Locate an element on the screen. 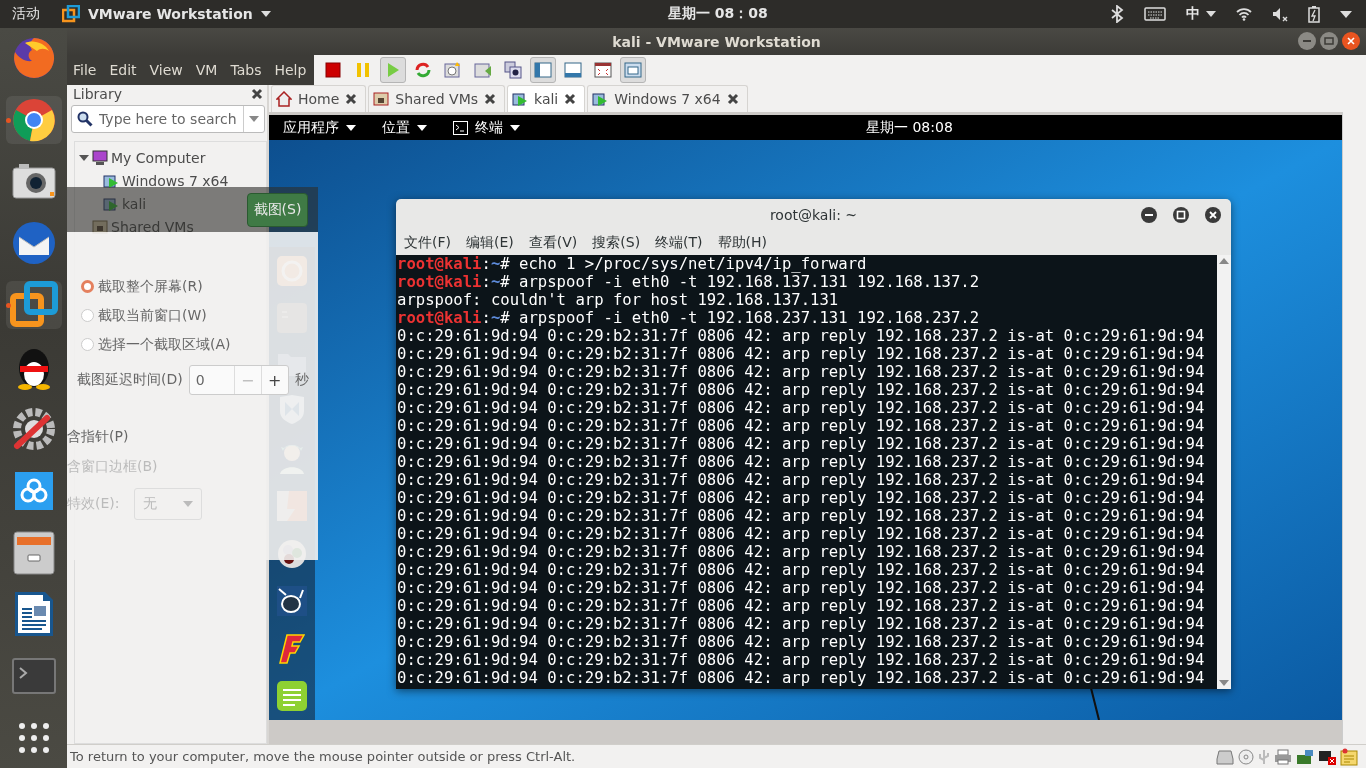  status-text: To return to your computer, move the mouse pointer outside or press Ctrl-Alt. is located at coordinates (323, 756).